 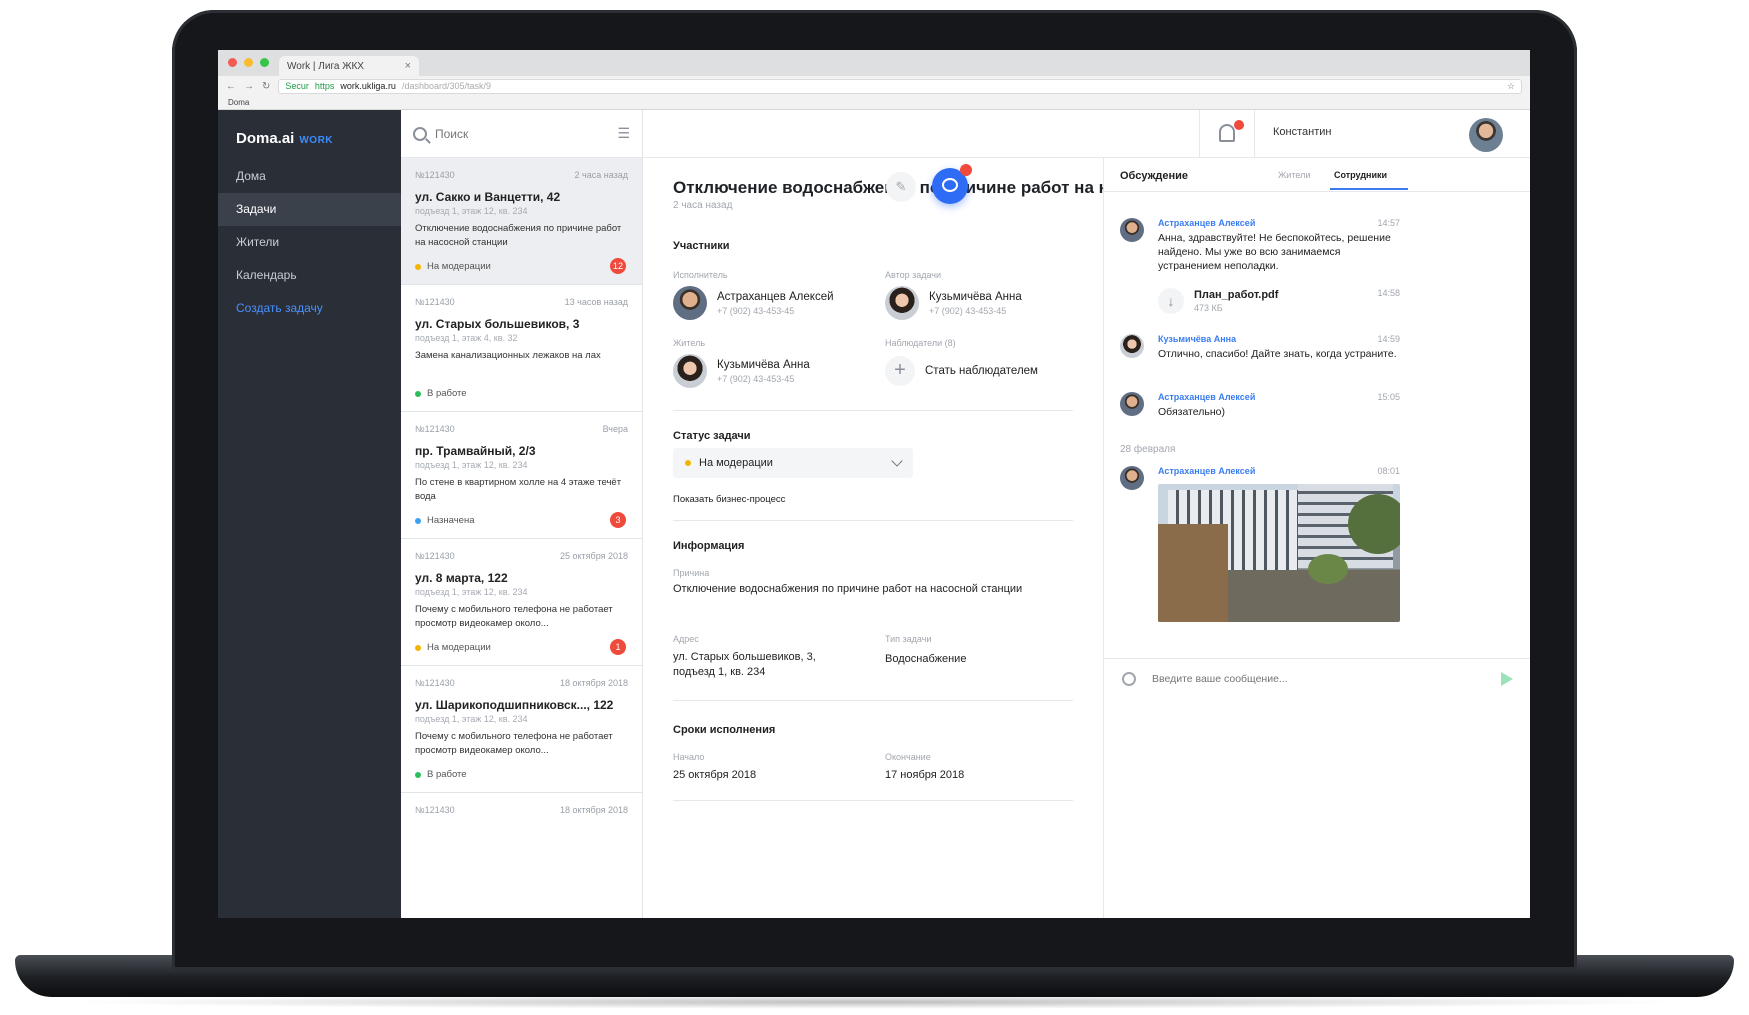 I want to click on author-name: Кузьмичёва Анна, so click(x=975, y=296).